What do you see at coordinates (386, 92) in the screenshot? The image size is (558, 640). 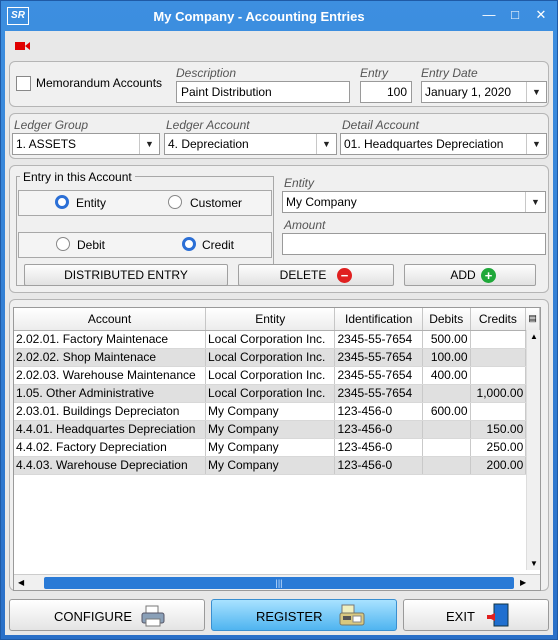 I see `entry-field: 100` at bounding box center [386, 92].